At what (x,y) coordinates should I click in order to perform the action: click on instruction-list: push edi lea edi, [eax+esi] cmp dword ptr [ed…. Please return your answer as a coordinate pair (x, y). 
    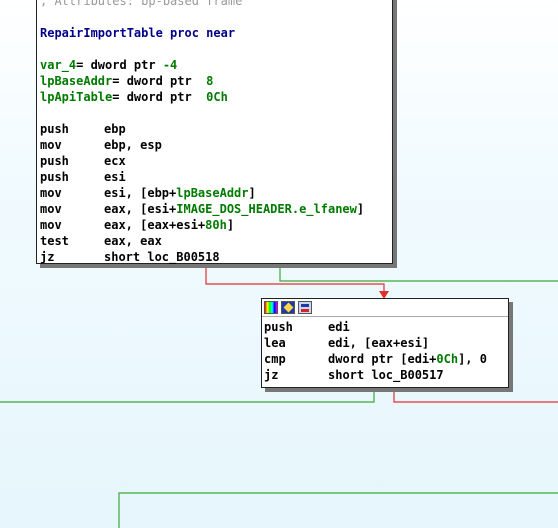
    Looking at the image, I should click on (385, 350).